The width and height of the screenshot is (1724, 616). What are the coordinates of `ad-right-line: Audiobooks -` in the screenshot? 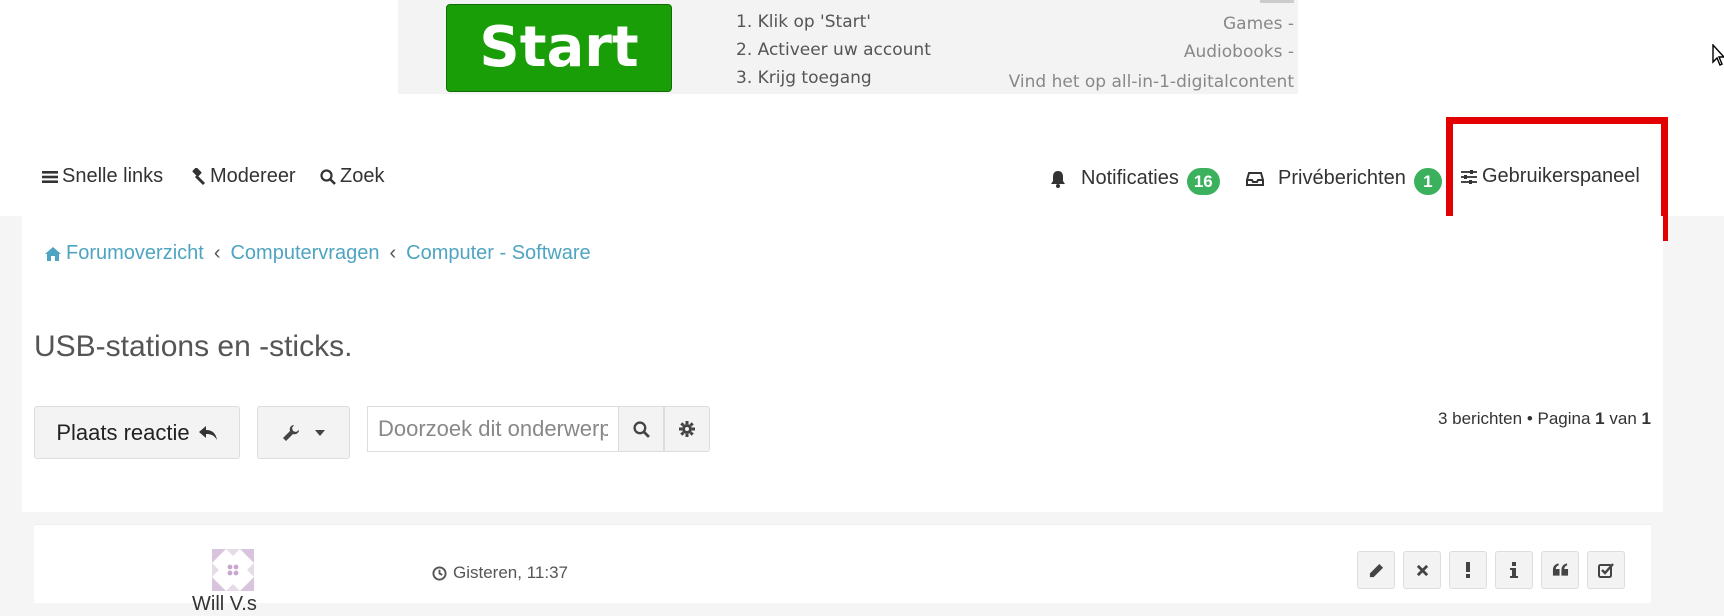 It's located at (1238, 52).